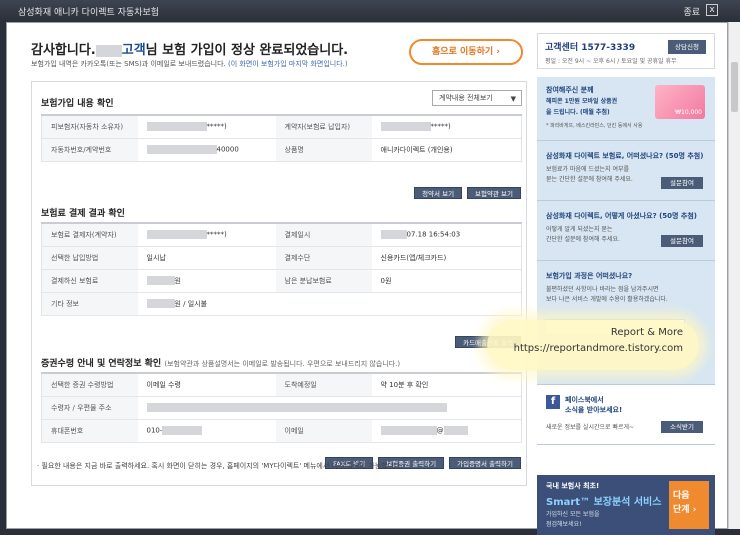 This screenshot has height=535, width=740. What do you see at coordinates (734, 87) in the screenshot?
I see `scrollbar-thumb` at bounding box center [734, 87].